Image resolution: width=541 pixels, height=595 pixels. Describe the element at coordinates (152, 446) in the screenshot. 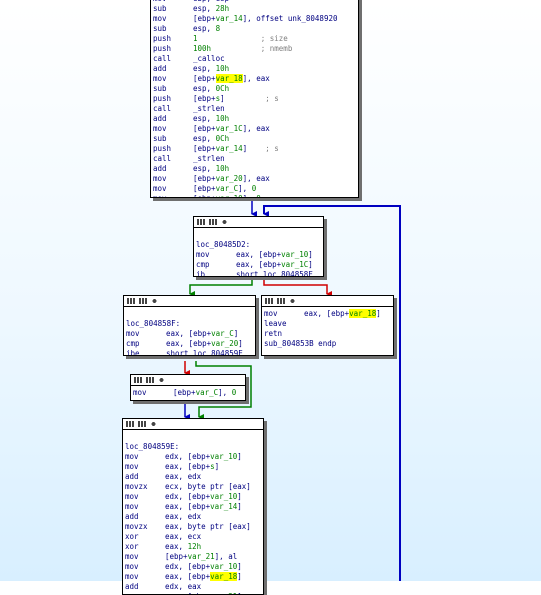

I see `asm-operand: loc_804859E:` at that location.